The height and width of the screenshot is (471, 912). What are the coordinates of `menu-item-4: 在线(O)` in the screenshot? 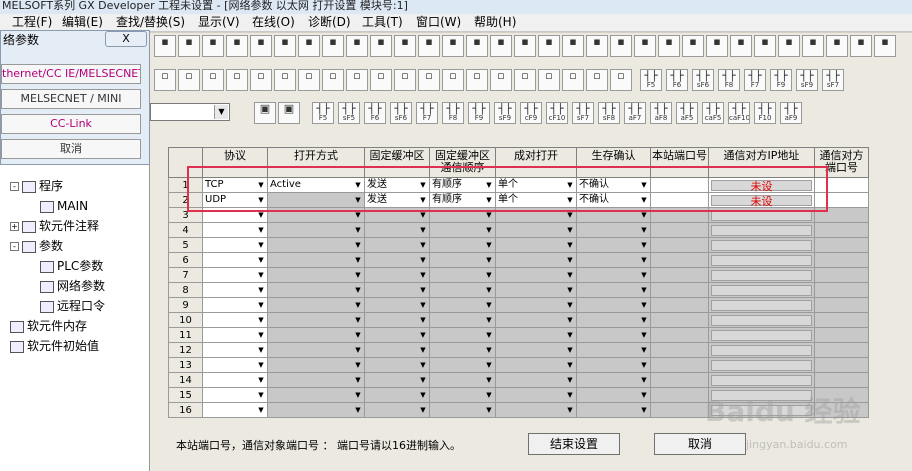 It's located at (273, 22).